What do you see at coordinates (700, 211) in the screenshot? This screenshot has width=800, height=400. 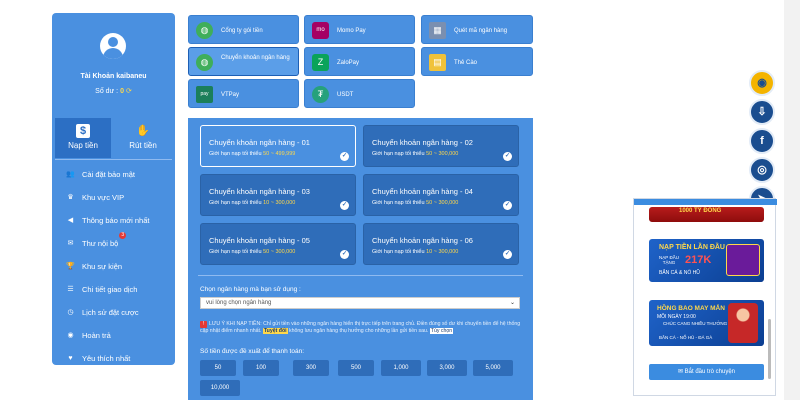 I see `promo-text: 1000 TỶ ĐỒNG` at bounding box center [700, 211].